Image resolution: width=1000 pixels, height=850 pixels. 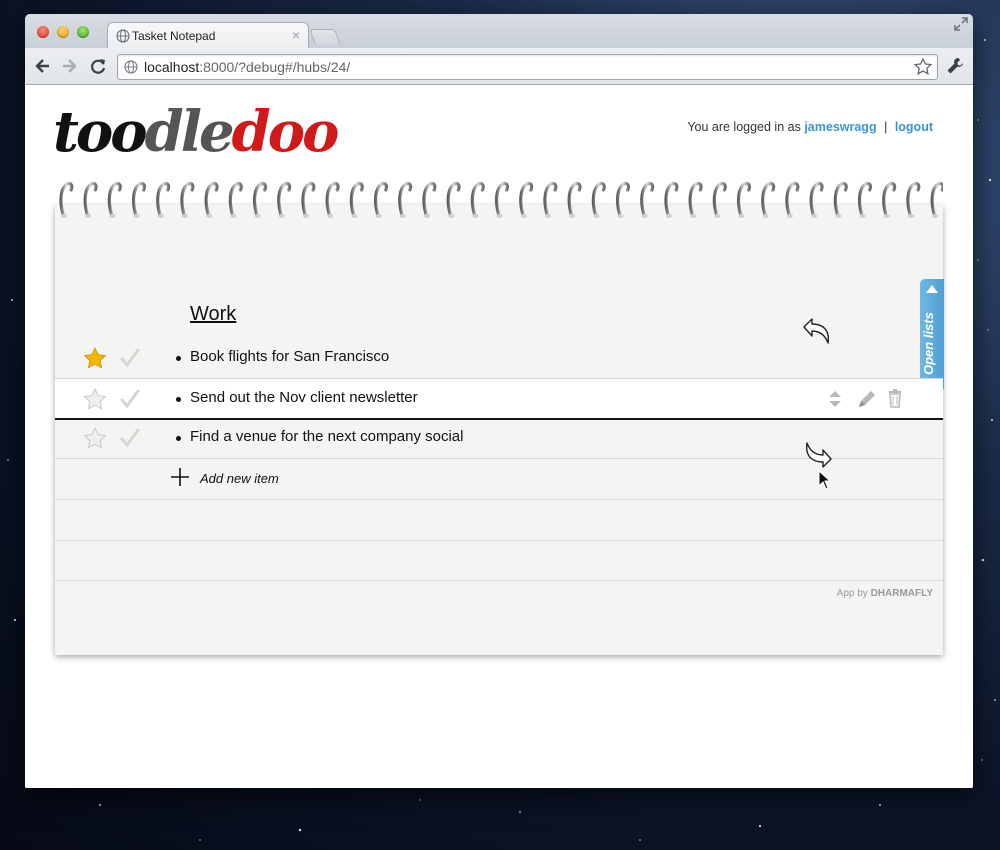 I want to click on username-link: jameswragg, so click(x=840, y=127).